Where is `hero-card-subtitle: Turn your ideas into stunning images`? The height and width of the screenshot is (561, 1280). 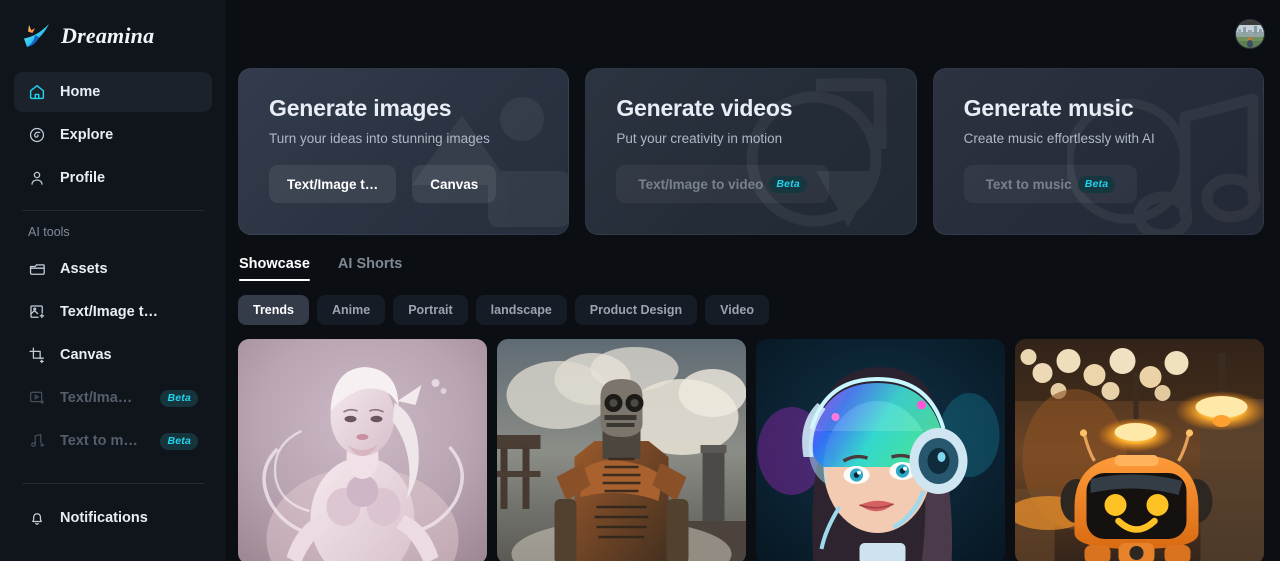 hero-card-subtitle: Turn your ideas into stunning images is located at coordinates (379, 138).